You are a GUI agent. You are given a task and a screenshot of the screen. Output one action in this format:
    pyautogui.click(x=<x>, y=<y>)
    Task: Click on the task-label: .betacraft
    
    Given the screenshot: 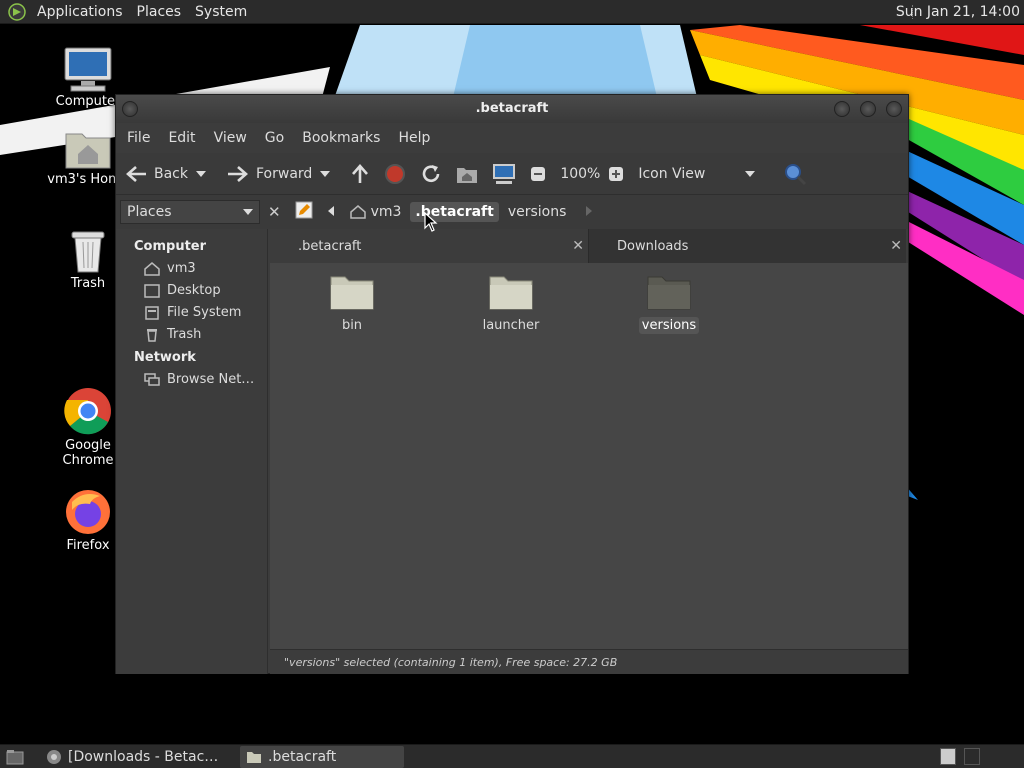 What is the action you would take?
    pyautogui.click(x=302, y=756)
    